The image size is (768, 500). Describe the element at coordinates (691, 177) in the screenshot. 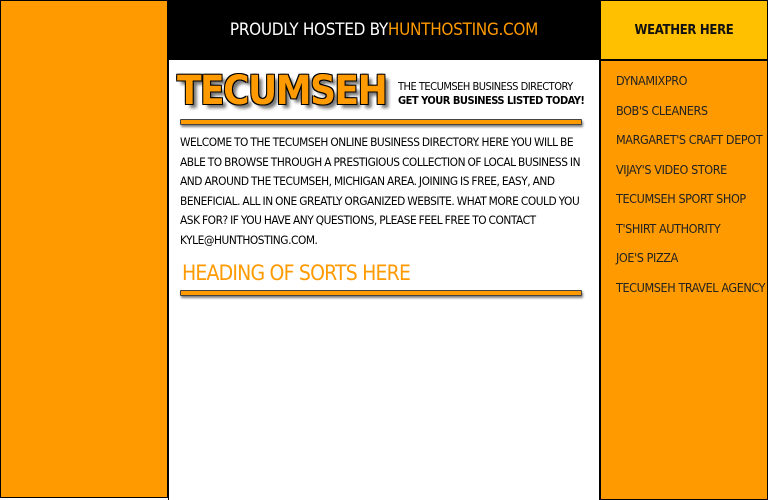

I see `business-link-vijays-video-store: VIJAY'S VIDEO STORE` at that location.